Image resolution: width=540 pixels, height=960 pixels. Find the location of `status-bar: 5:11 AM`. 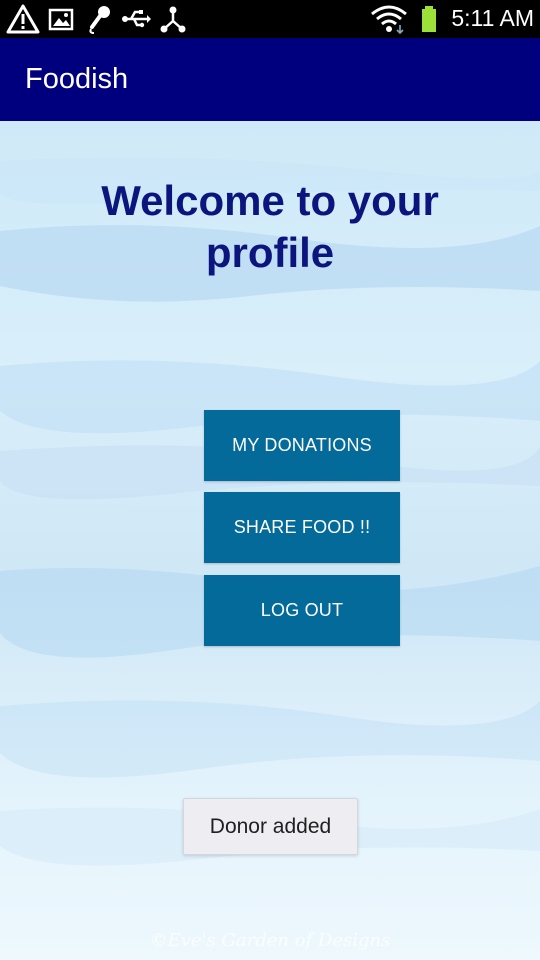

status-bar: 5:11 AM is located at coordinates (270, 19).